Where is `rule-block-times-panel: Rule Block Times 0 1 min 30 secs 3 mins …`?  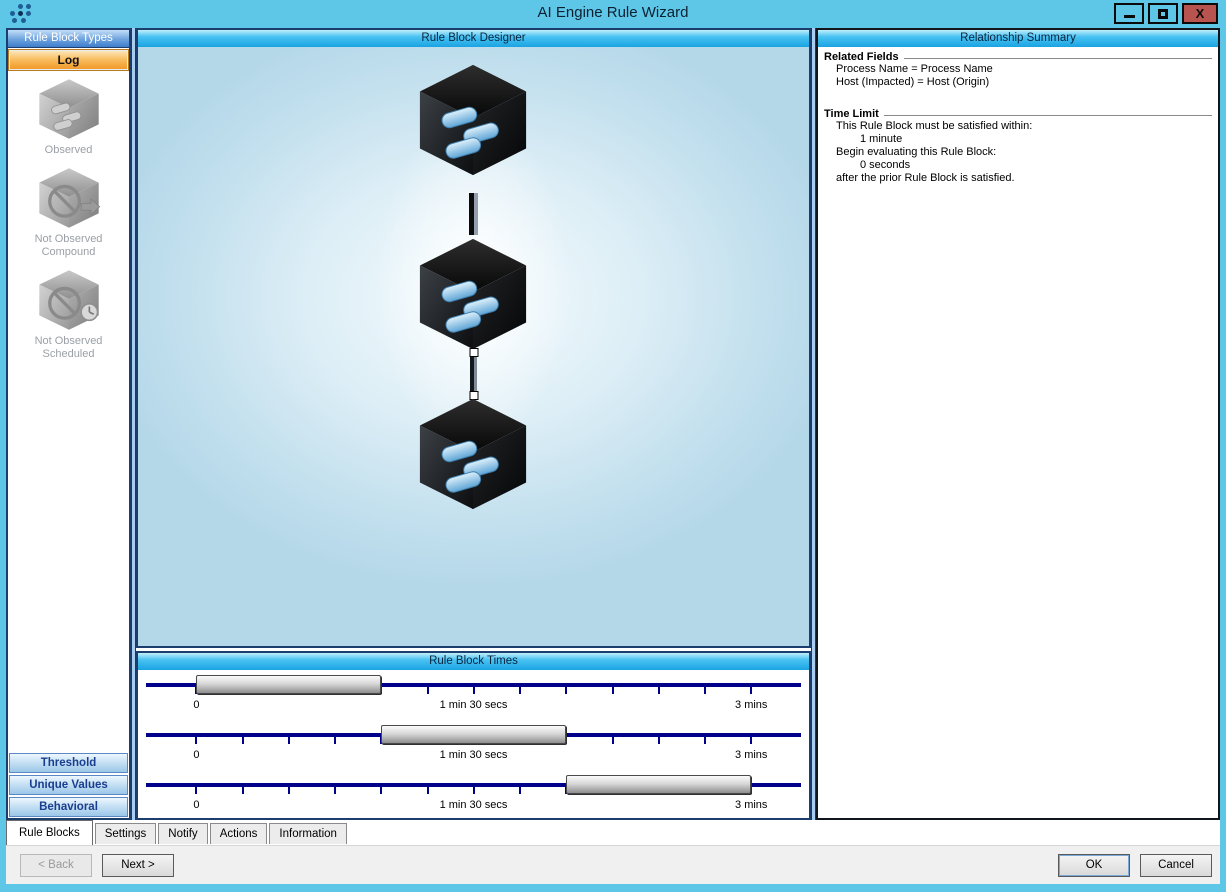
rule-block-times-panel: Rule Block Times 0 1 min 30 secs 3 mins … is located at coordinates (473, 735).